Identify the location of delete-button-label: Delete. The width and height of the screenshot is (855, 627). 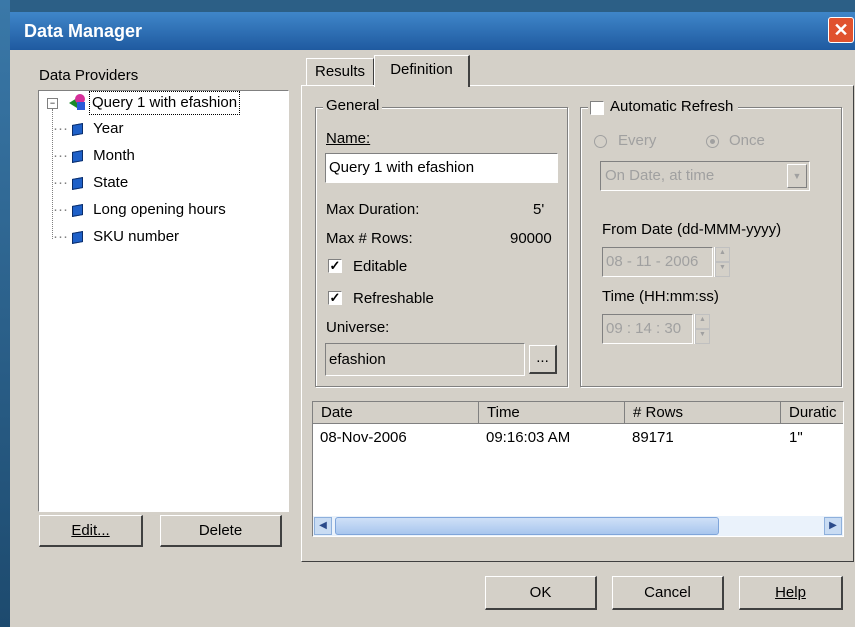
(220, 530).